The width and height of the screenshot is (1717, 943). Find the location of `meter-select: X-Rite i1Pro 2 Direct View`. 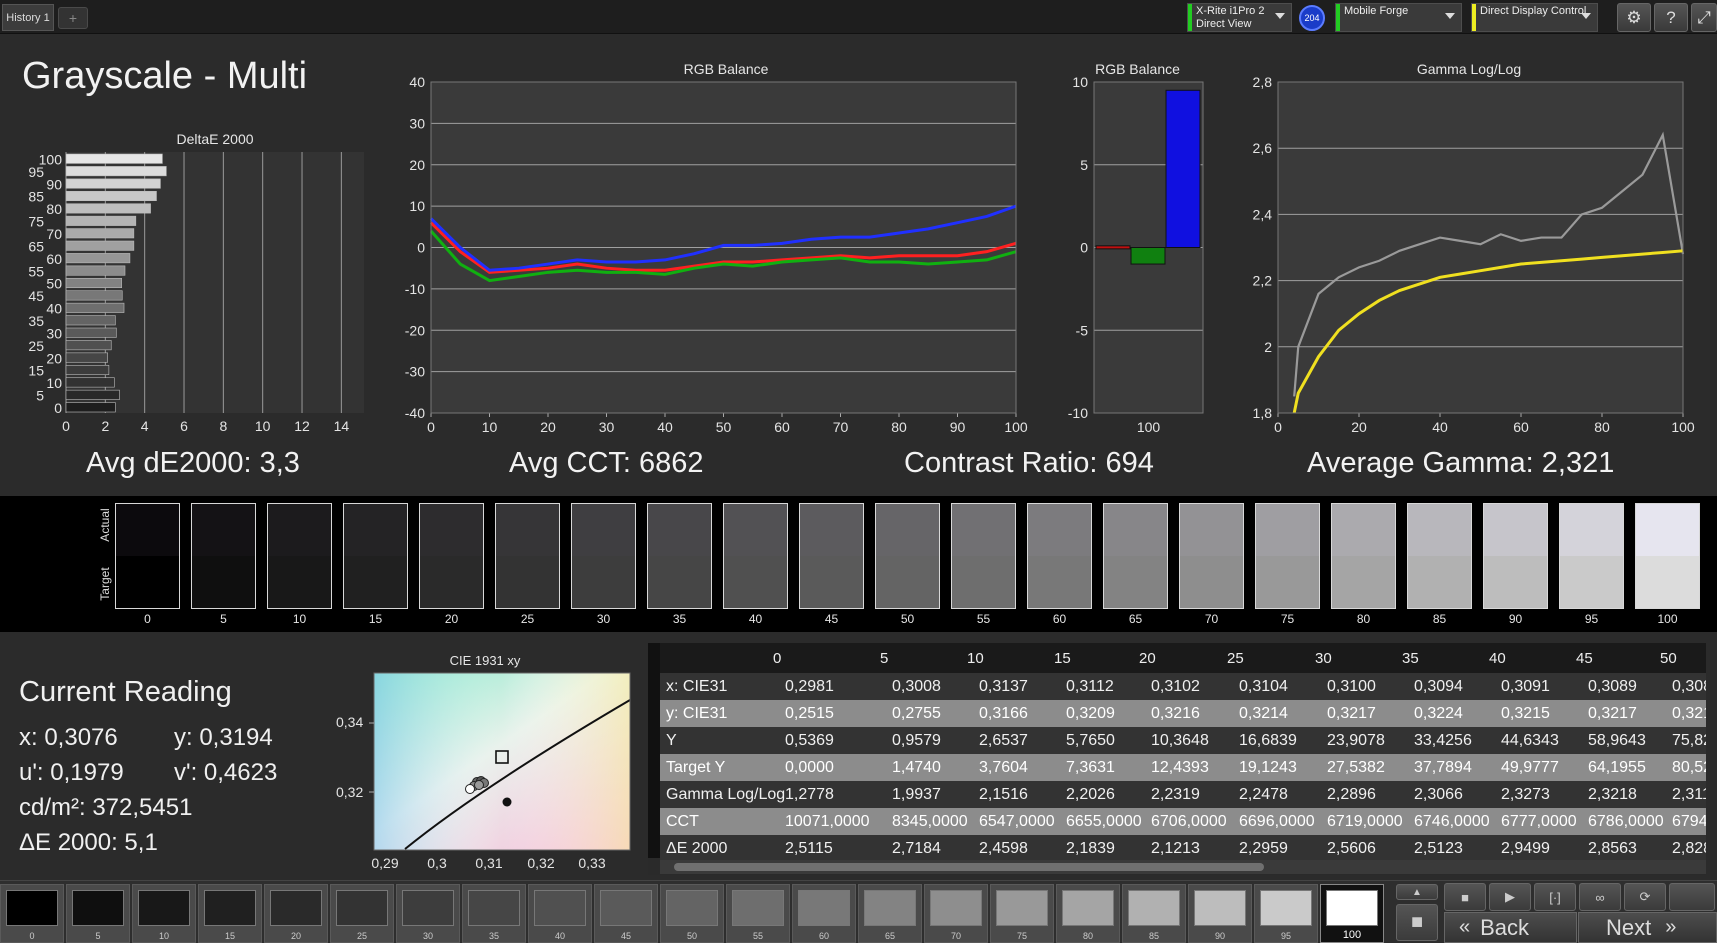

meter-select: X-Rite i1Pro 2 Direct View is located at coordinates (1239, 17).